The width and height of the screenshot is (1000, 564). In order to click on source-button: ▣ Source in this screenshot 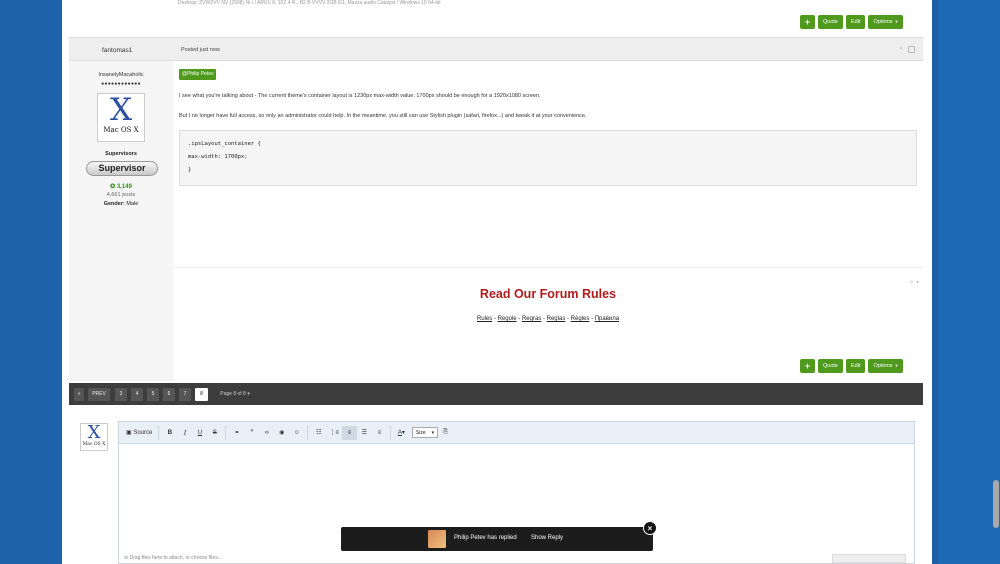, I will do `click(139, 433)`.